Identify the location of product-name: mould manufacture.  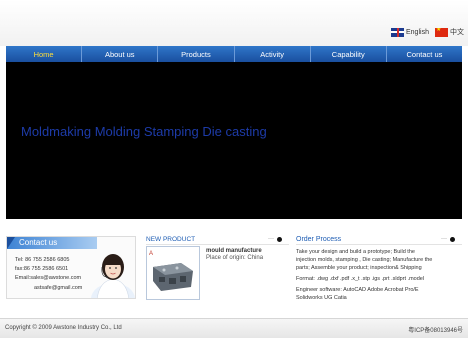
(234, 251).